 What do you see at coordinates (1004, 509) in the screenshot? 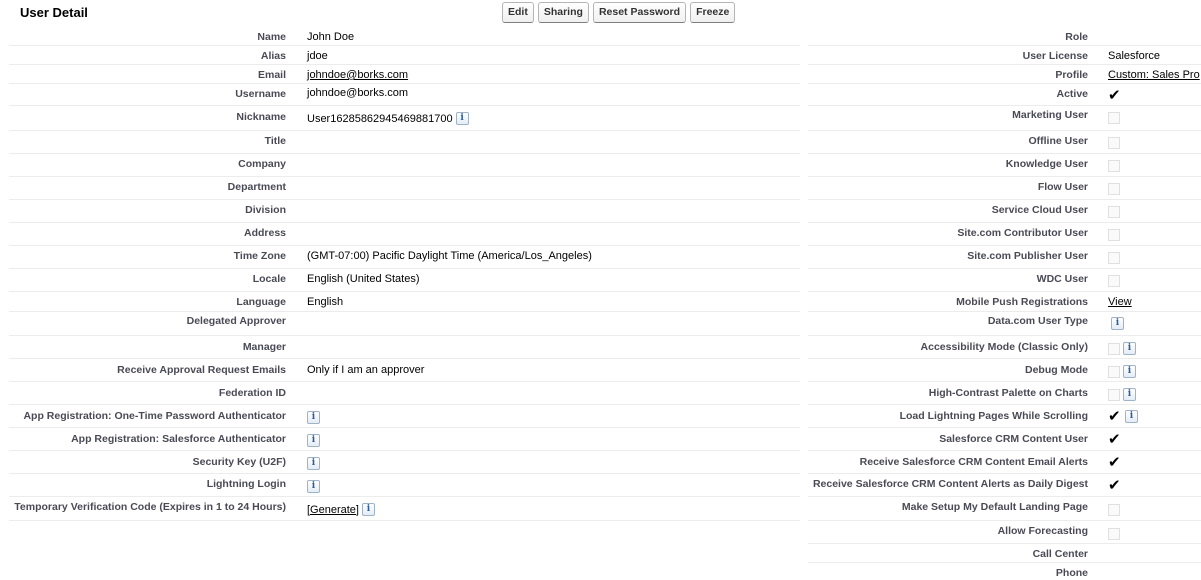
I see `row-default-landing: Make Setup My Default Landing Page` at bounding box center [1004, 509].